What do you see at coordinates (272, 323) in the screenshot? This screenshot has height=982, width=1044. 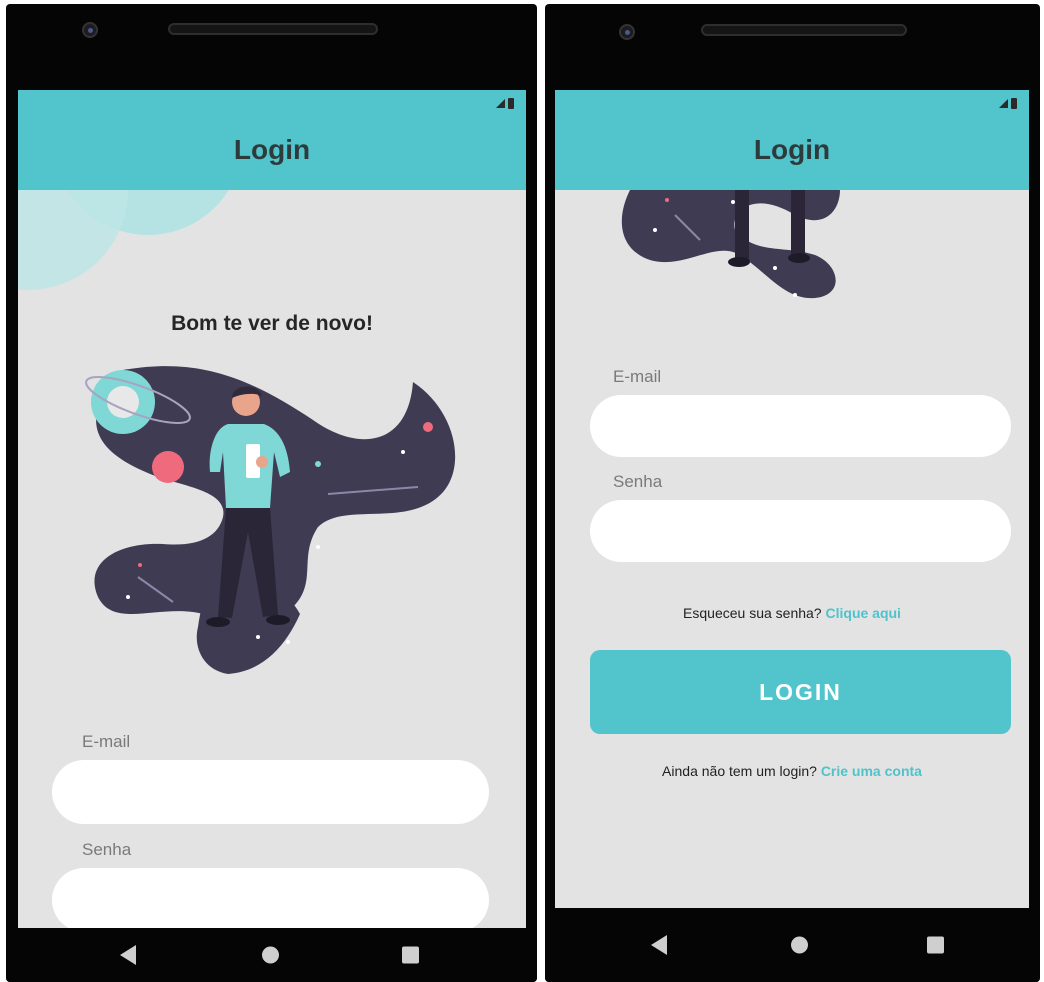 I see `welcome-heading: Bom te ver de novo!` at bounding box center [272, 323].